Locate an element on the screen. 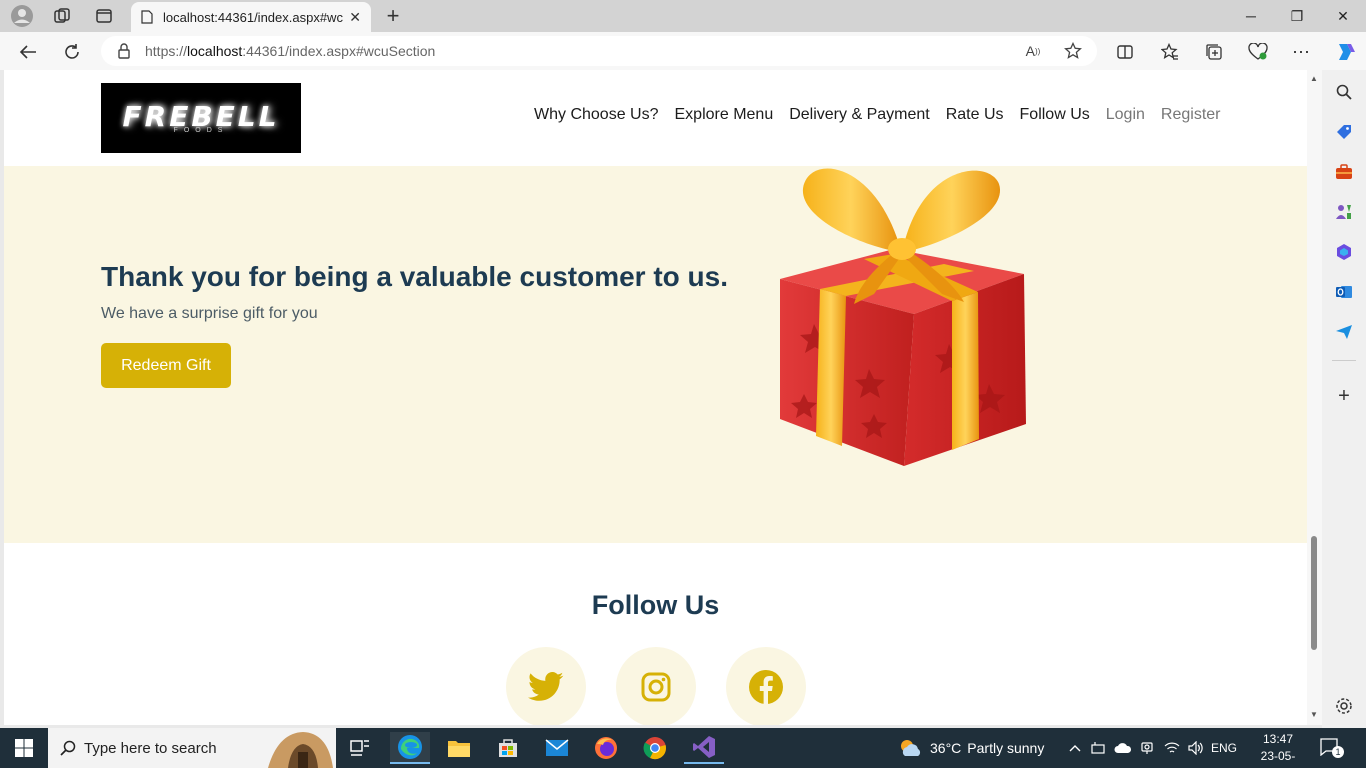 This screenshot has height=768, width=1366. nav-delivery-payment: Delivery & Payment is located at coordinates (859, 115).